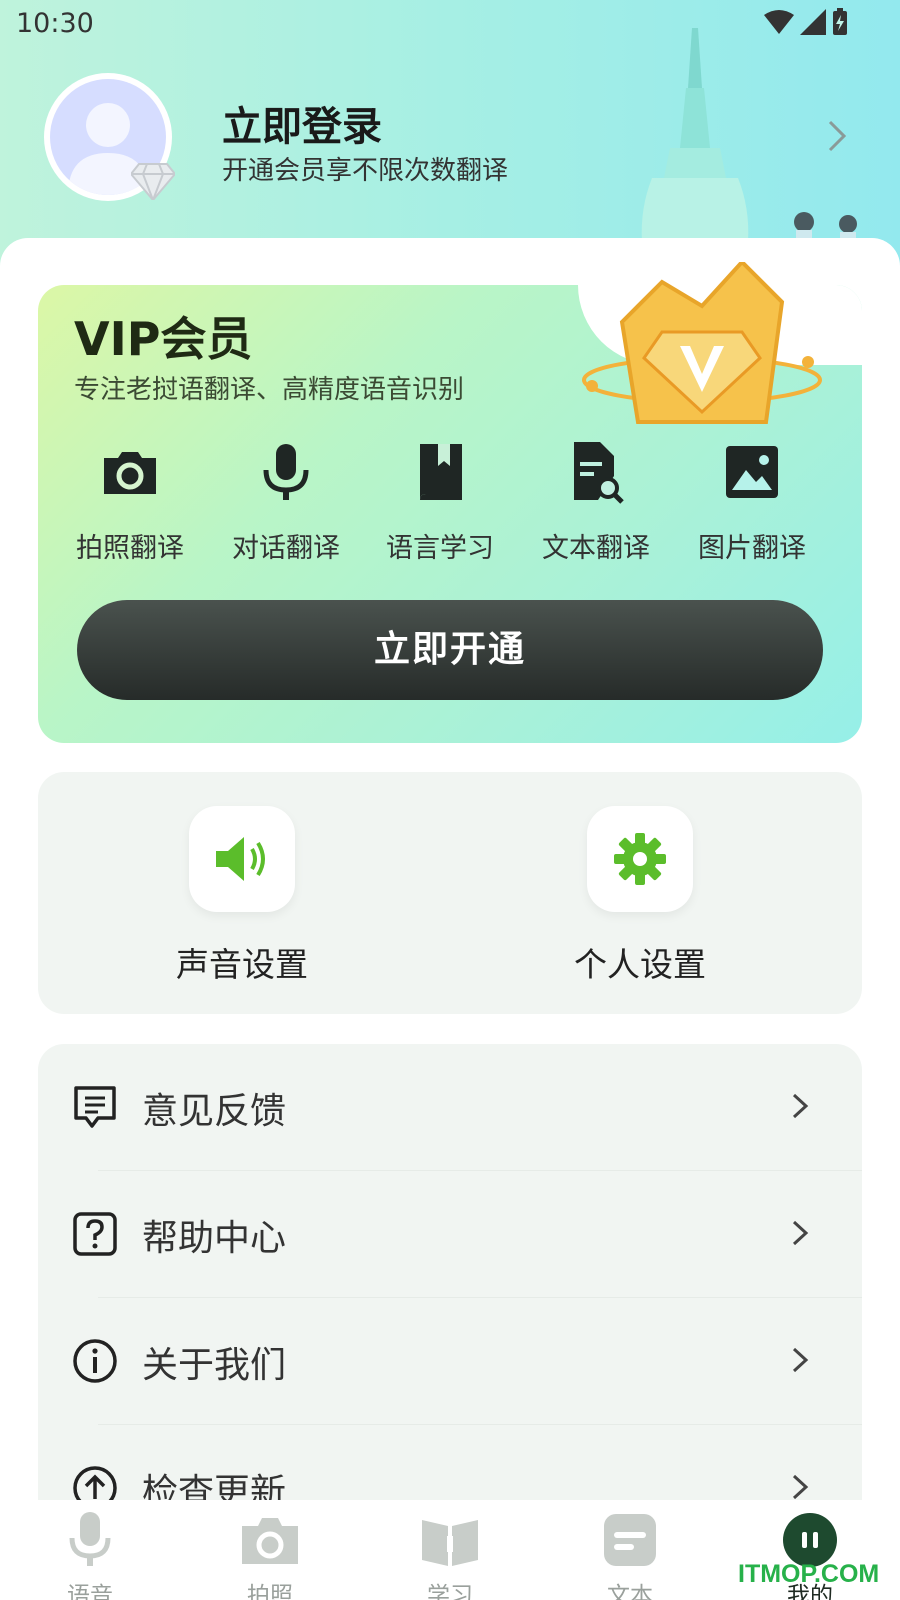 The image size is (900, 1600). I want to click on wifi-icon, so click(779, 22).